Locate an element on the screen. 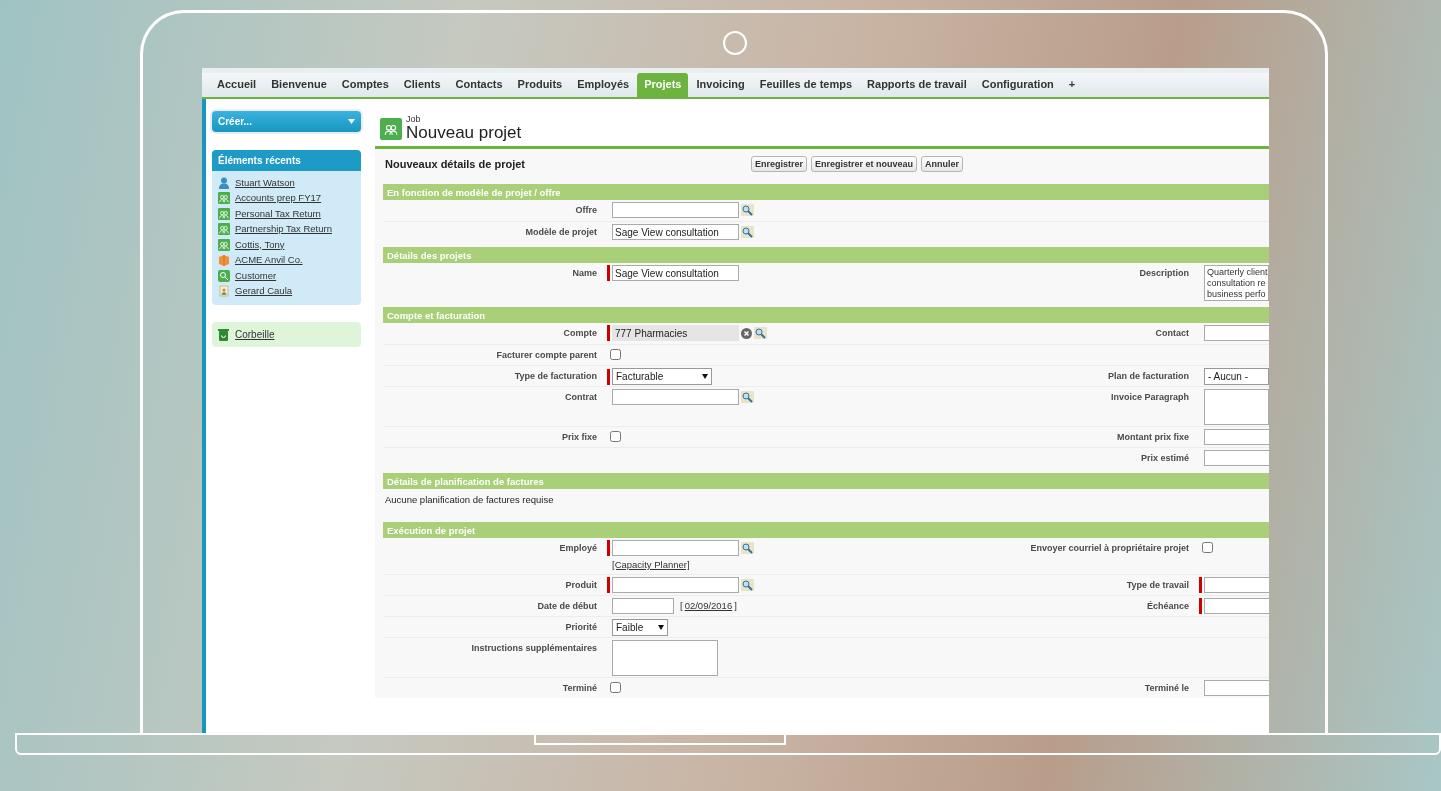 Image resolution: width=1441 pixels, height=791 pixels. field-label: Name is located at coordinates (584, 273).